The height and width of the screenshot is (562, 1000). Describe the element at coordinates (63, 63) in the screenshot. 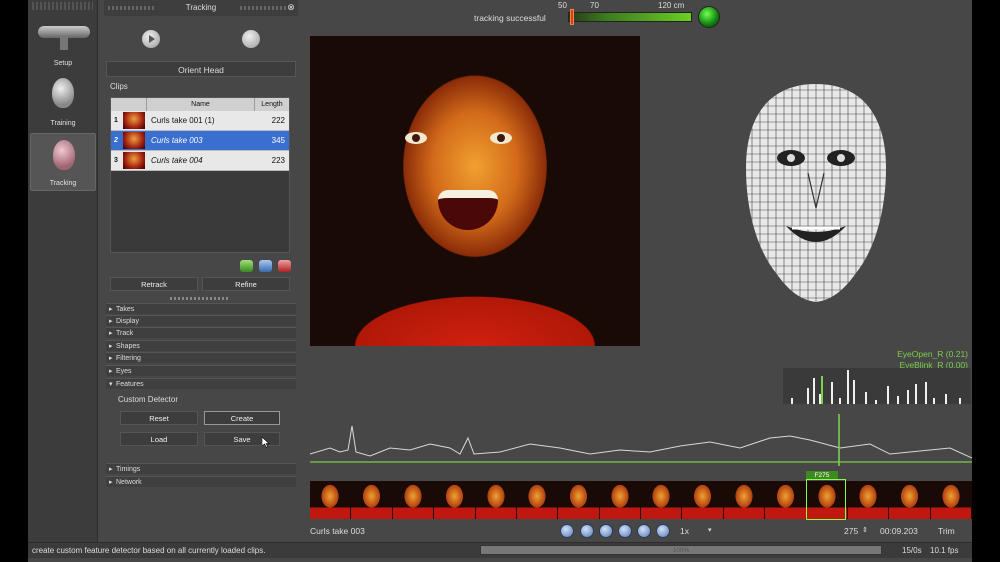

I see `rail-label-setup: Setup` at that location.